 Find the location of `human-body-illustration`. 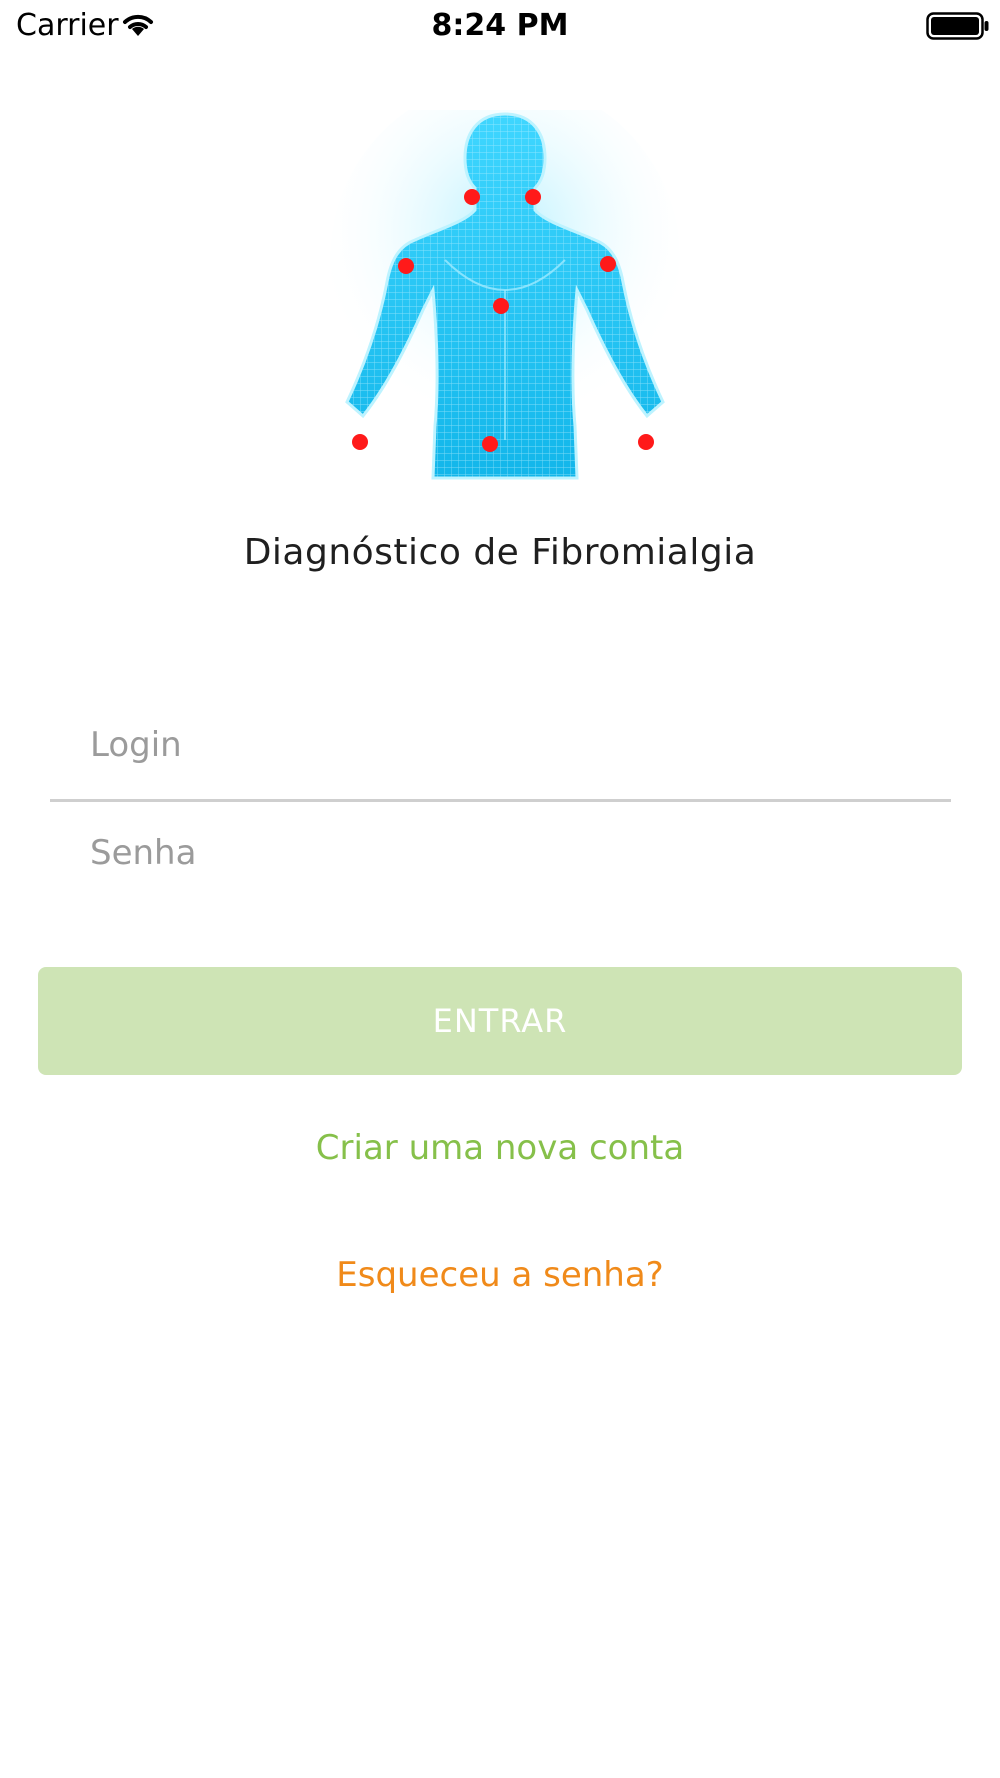

human-body-illustration is located at coordinates (505, 295).